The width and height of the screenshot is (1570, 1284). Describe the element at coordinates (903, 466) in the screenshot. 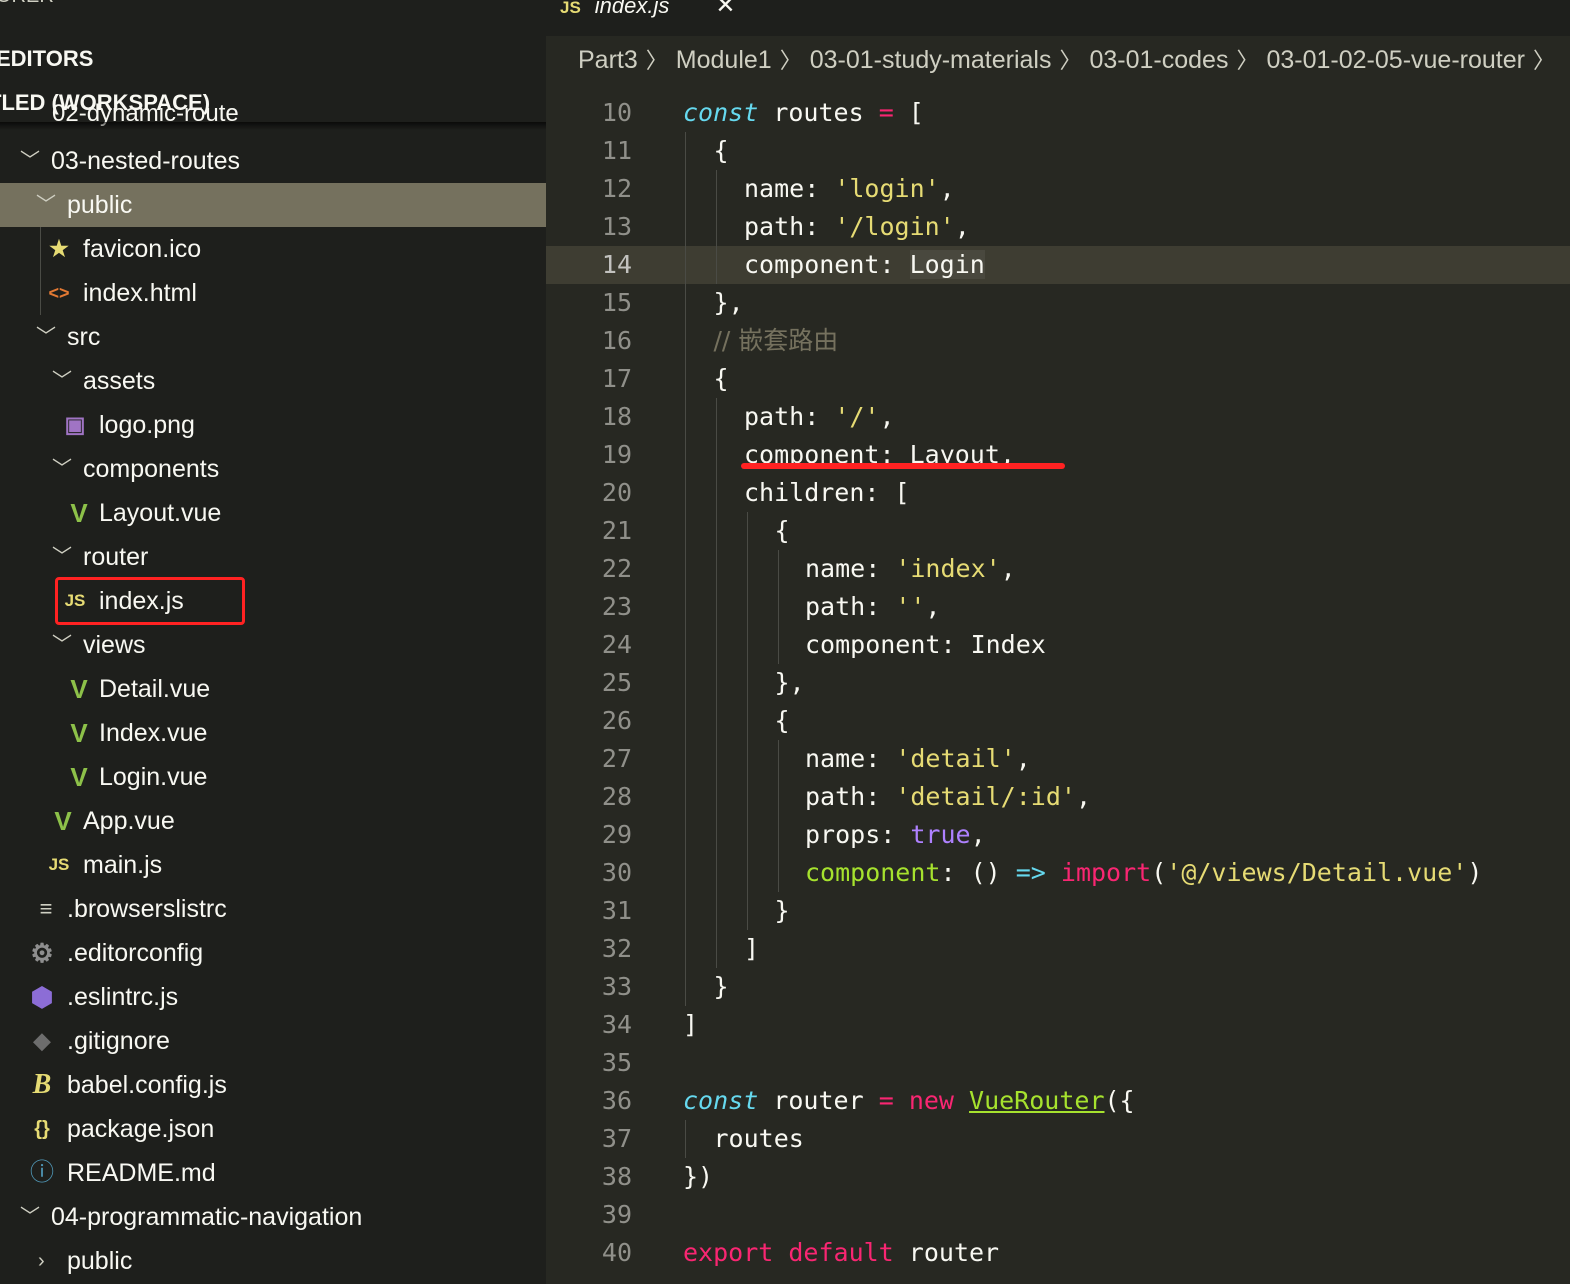

I see `annotation-underline` at that location.